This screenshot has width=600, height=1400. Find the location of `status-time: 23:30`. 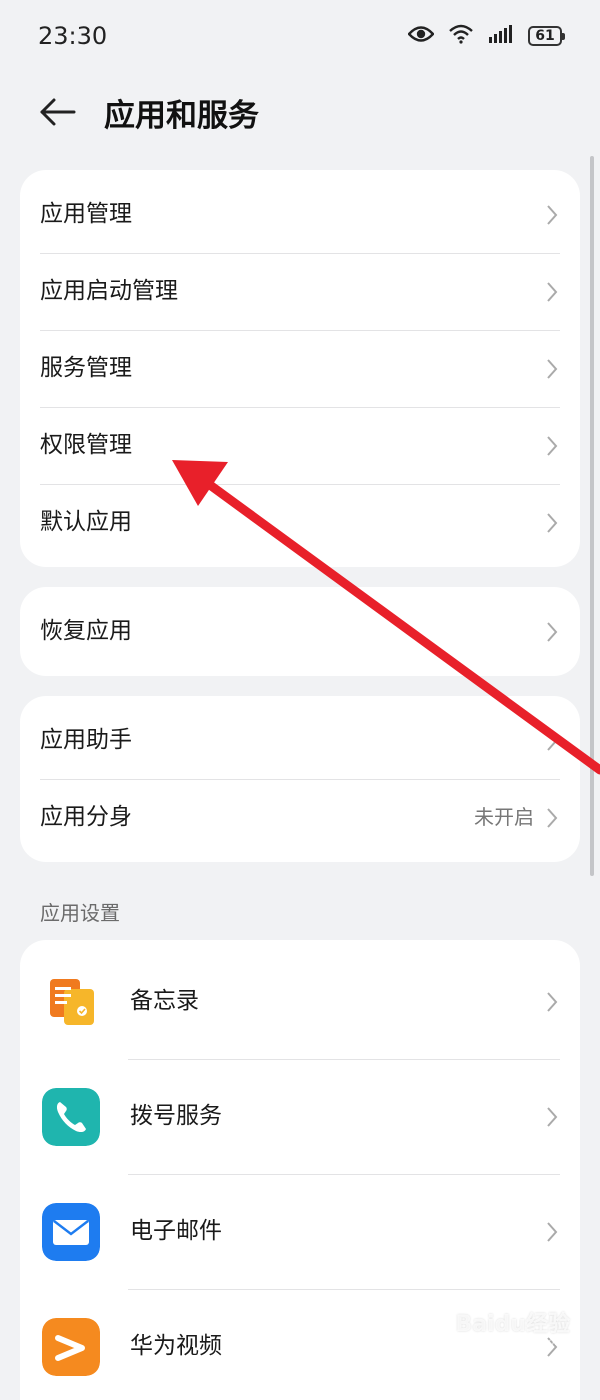

status-time: 23:30 is located at coordinates (72, 36).